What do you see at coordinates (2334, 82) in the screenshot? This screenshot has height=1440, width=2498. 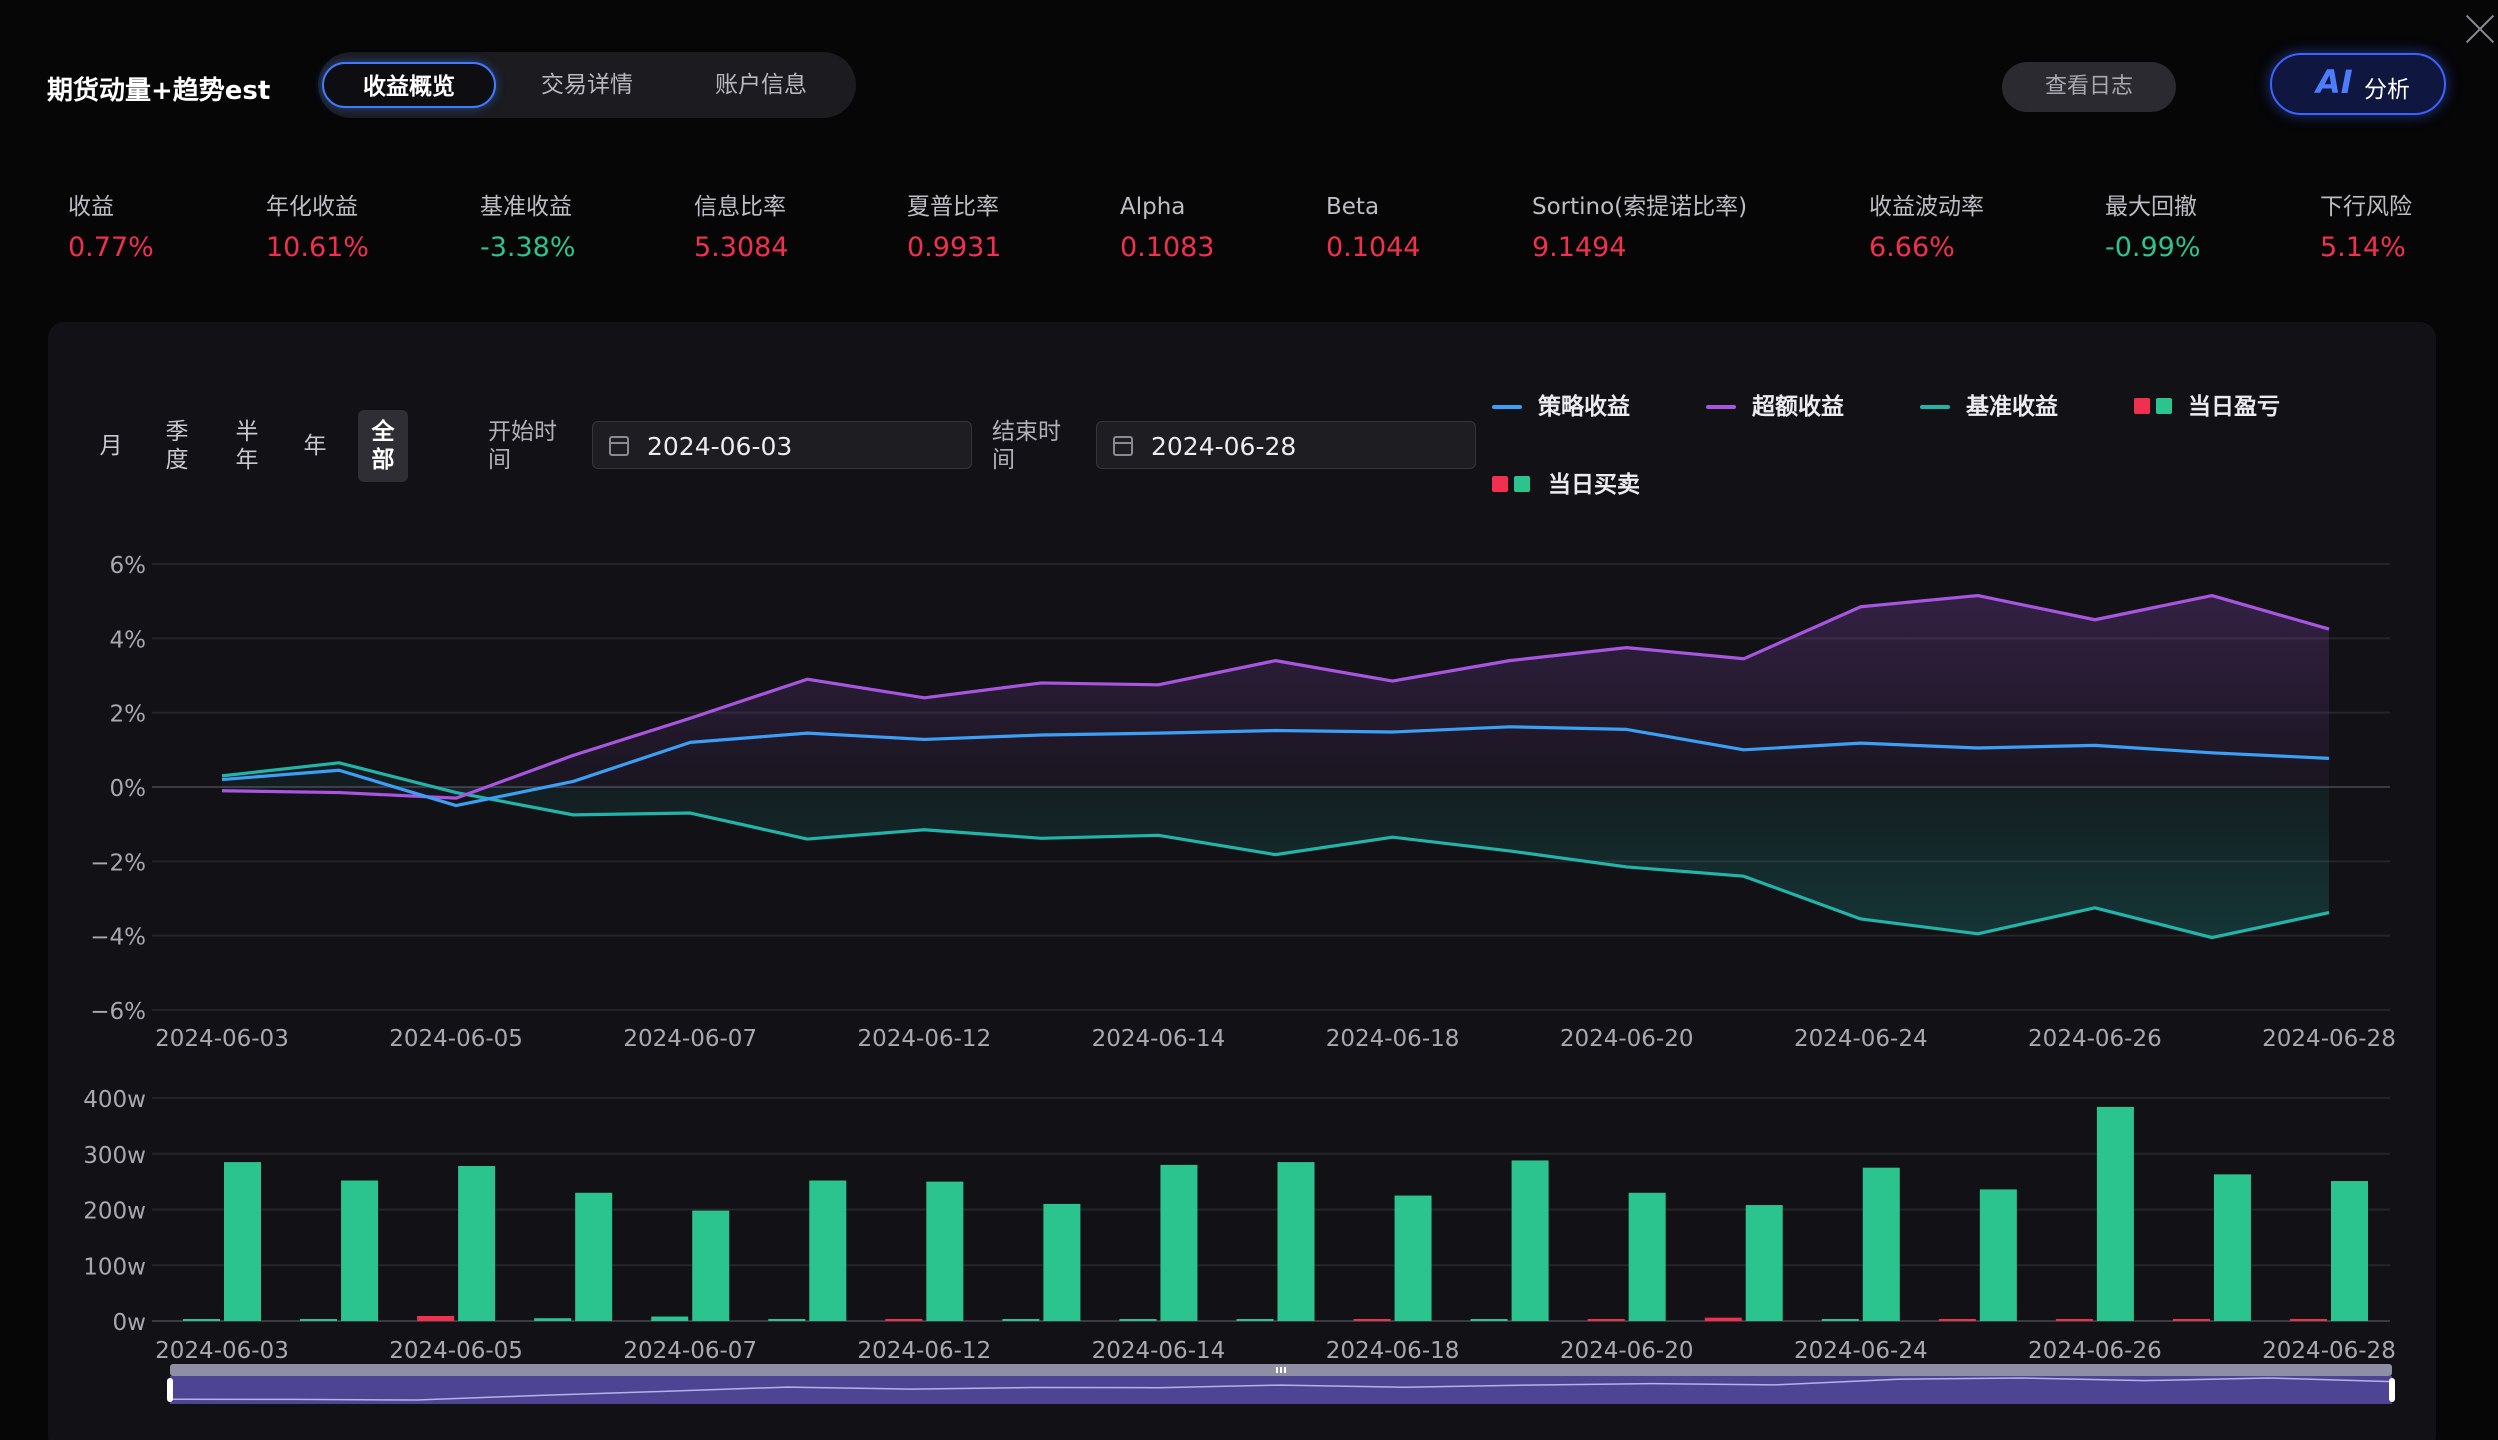 I see `ai-icon: AI` at bounding box center [2334, 82].